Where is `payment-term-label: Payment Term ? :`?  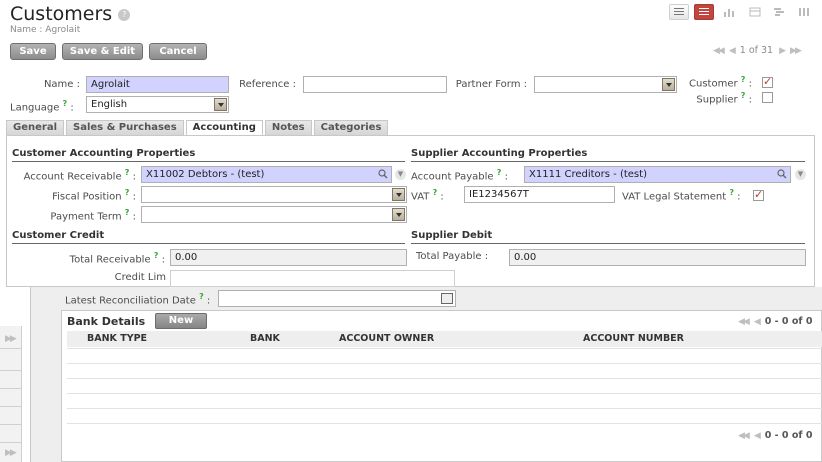
payment-term-label: Payment Term ? : is located at coordinates (93, 215).